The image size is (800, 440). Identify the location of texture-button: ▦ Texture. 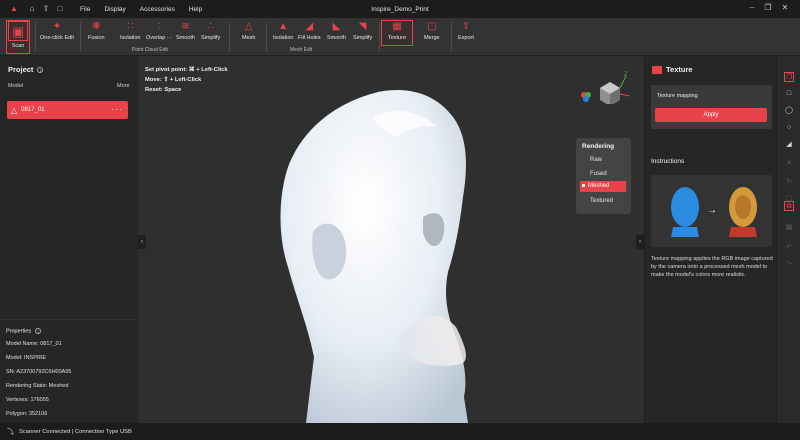
(397, 33).